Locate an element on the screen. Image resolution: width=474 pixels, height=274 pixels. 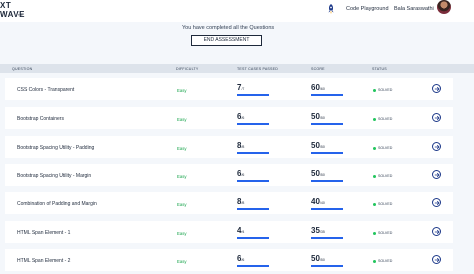
rocket-icon is located at coordinates (331, 9).